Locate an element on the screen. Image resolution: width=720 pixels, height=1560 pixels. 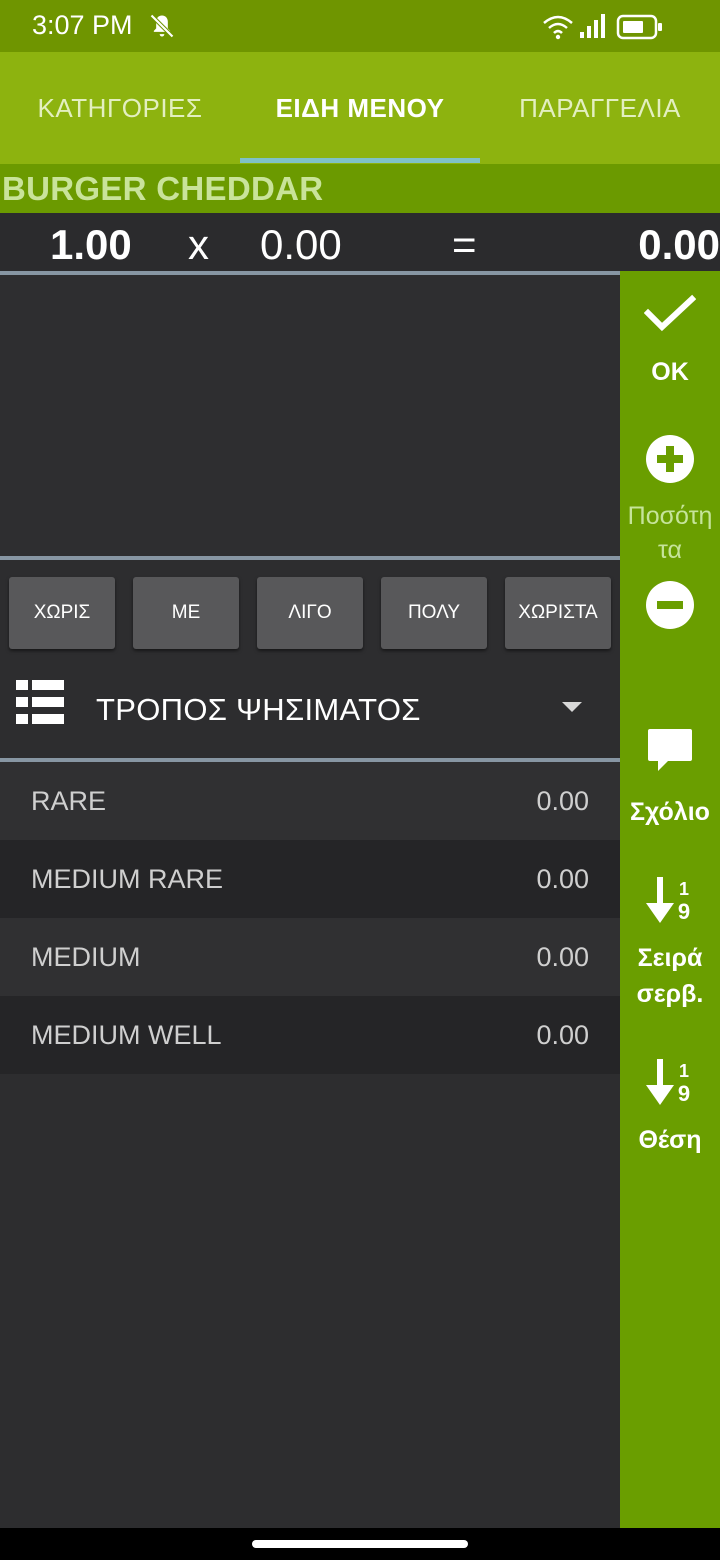
tab-order: ΠΑΡΑΓΓΕΛΙΑ is located at coordinates (600, 108).